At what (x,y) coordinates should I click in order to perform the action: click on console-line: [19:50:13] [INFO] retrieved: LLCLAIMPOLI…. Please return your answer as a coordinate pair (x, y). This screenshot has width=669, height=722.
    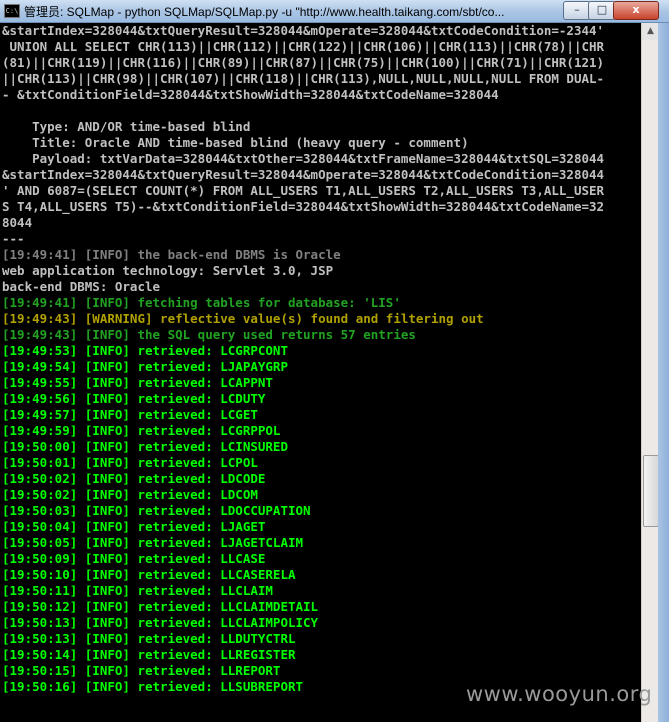
    Looking at the image, I should click on (160, 622).